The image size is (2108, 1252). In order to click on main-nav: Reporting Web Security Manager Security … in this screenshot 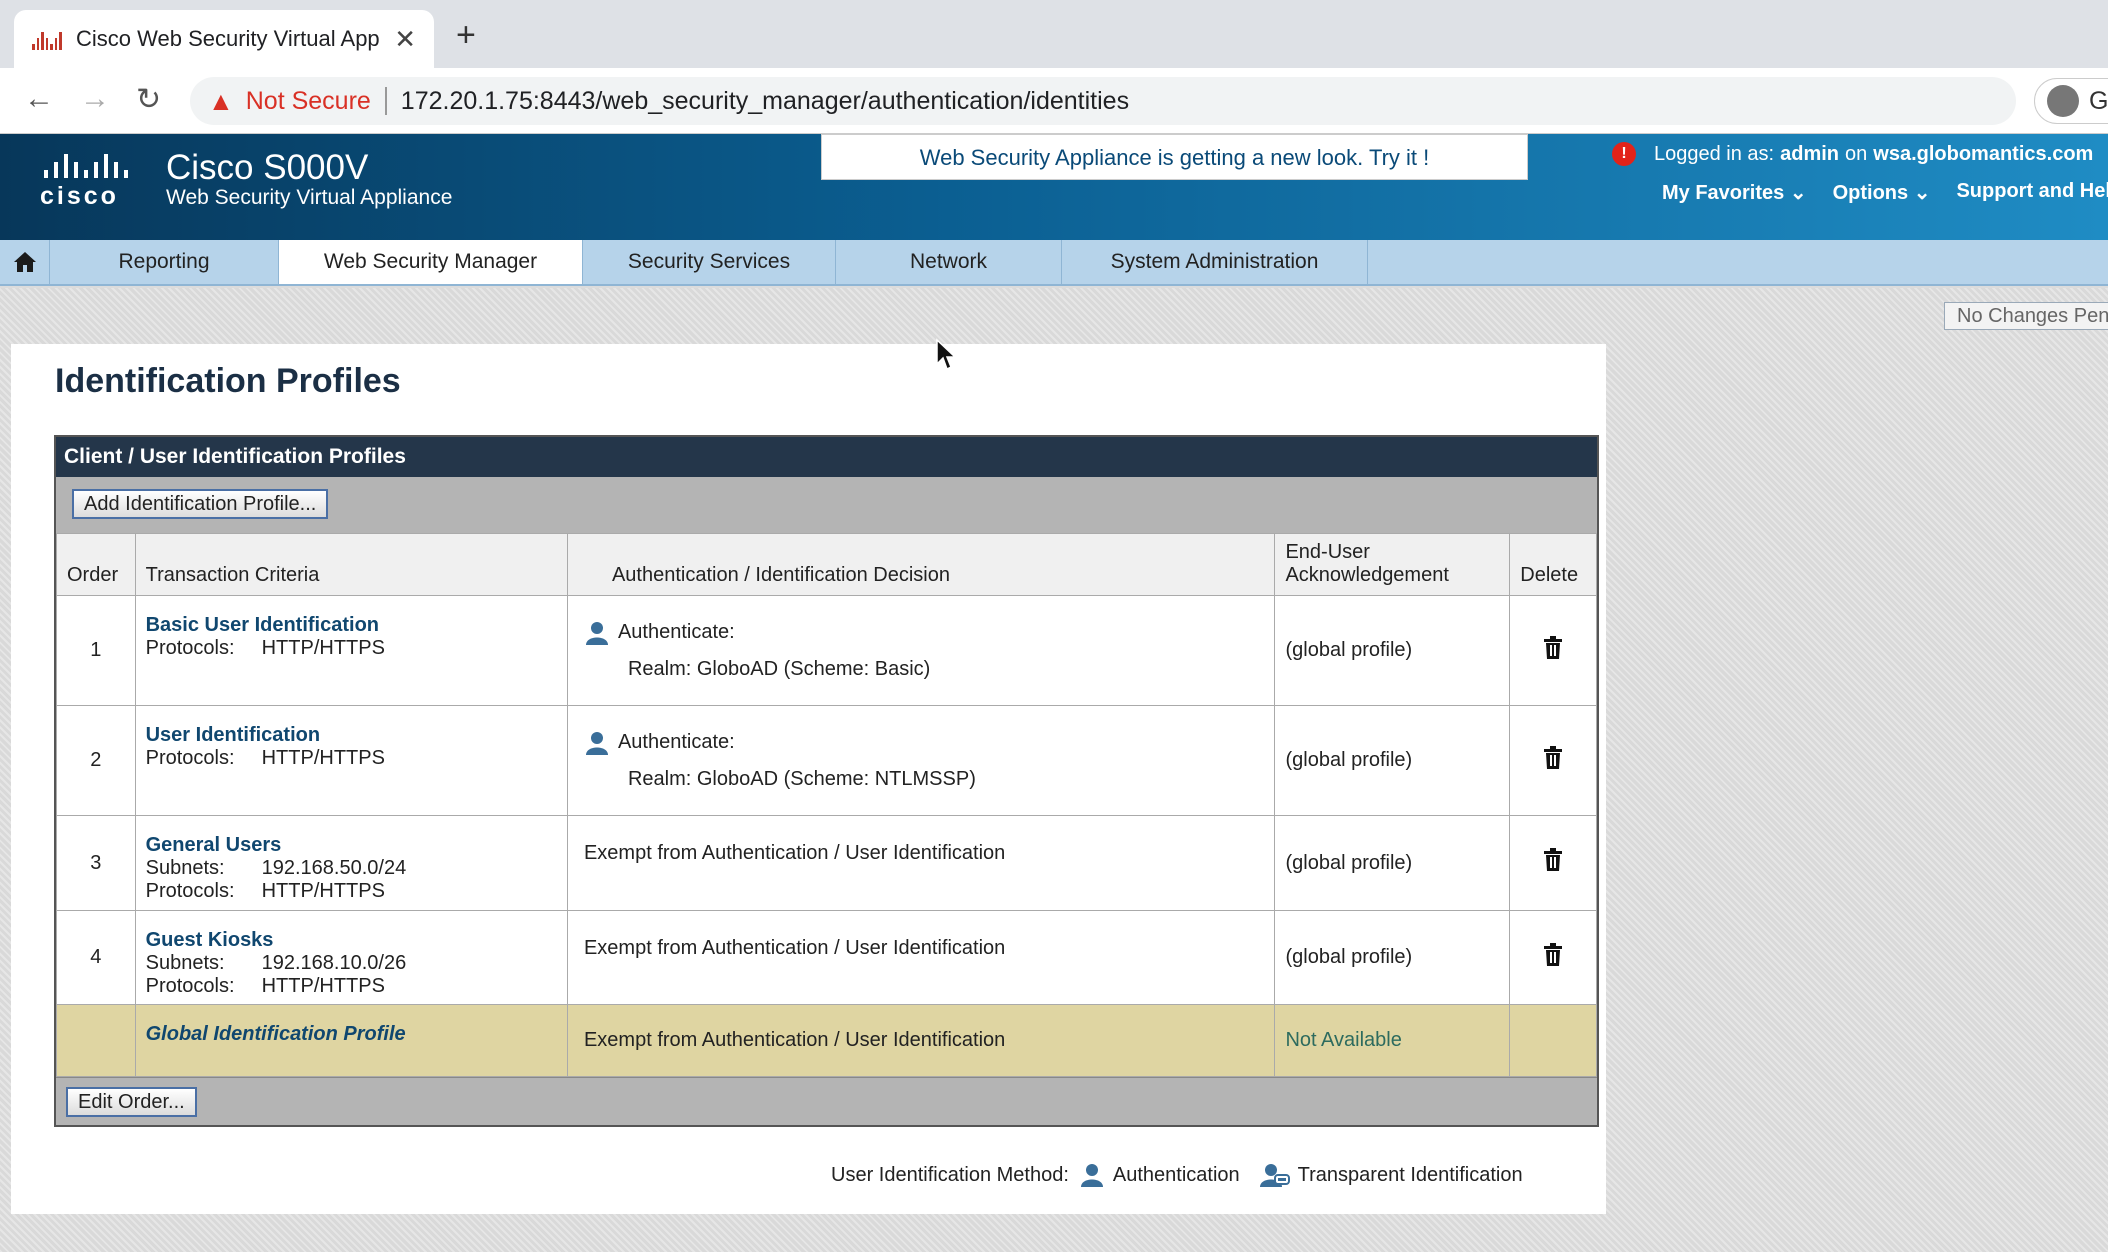, I will do `click(1054, 263)`.